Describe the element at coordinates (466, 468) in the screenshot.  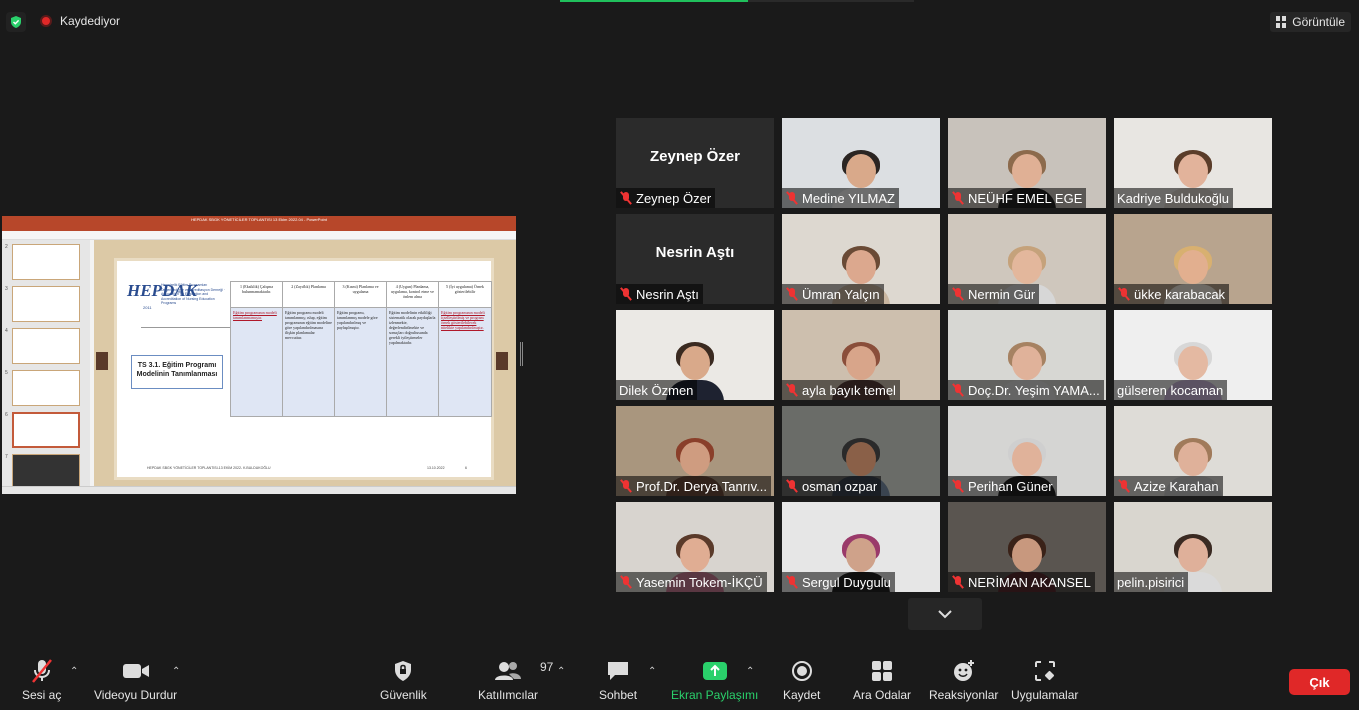
I see `slide-footer-page: 6` at that location.